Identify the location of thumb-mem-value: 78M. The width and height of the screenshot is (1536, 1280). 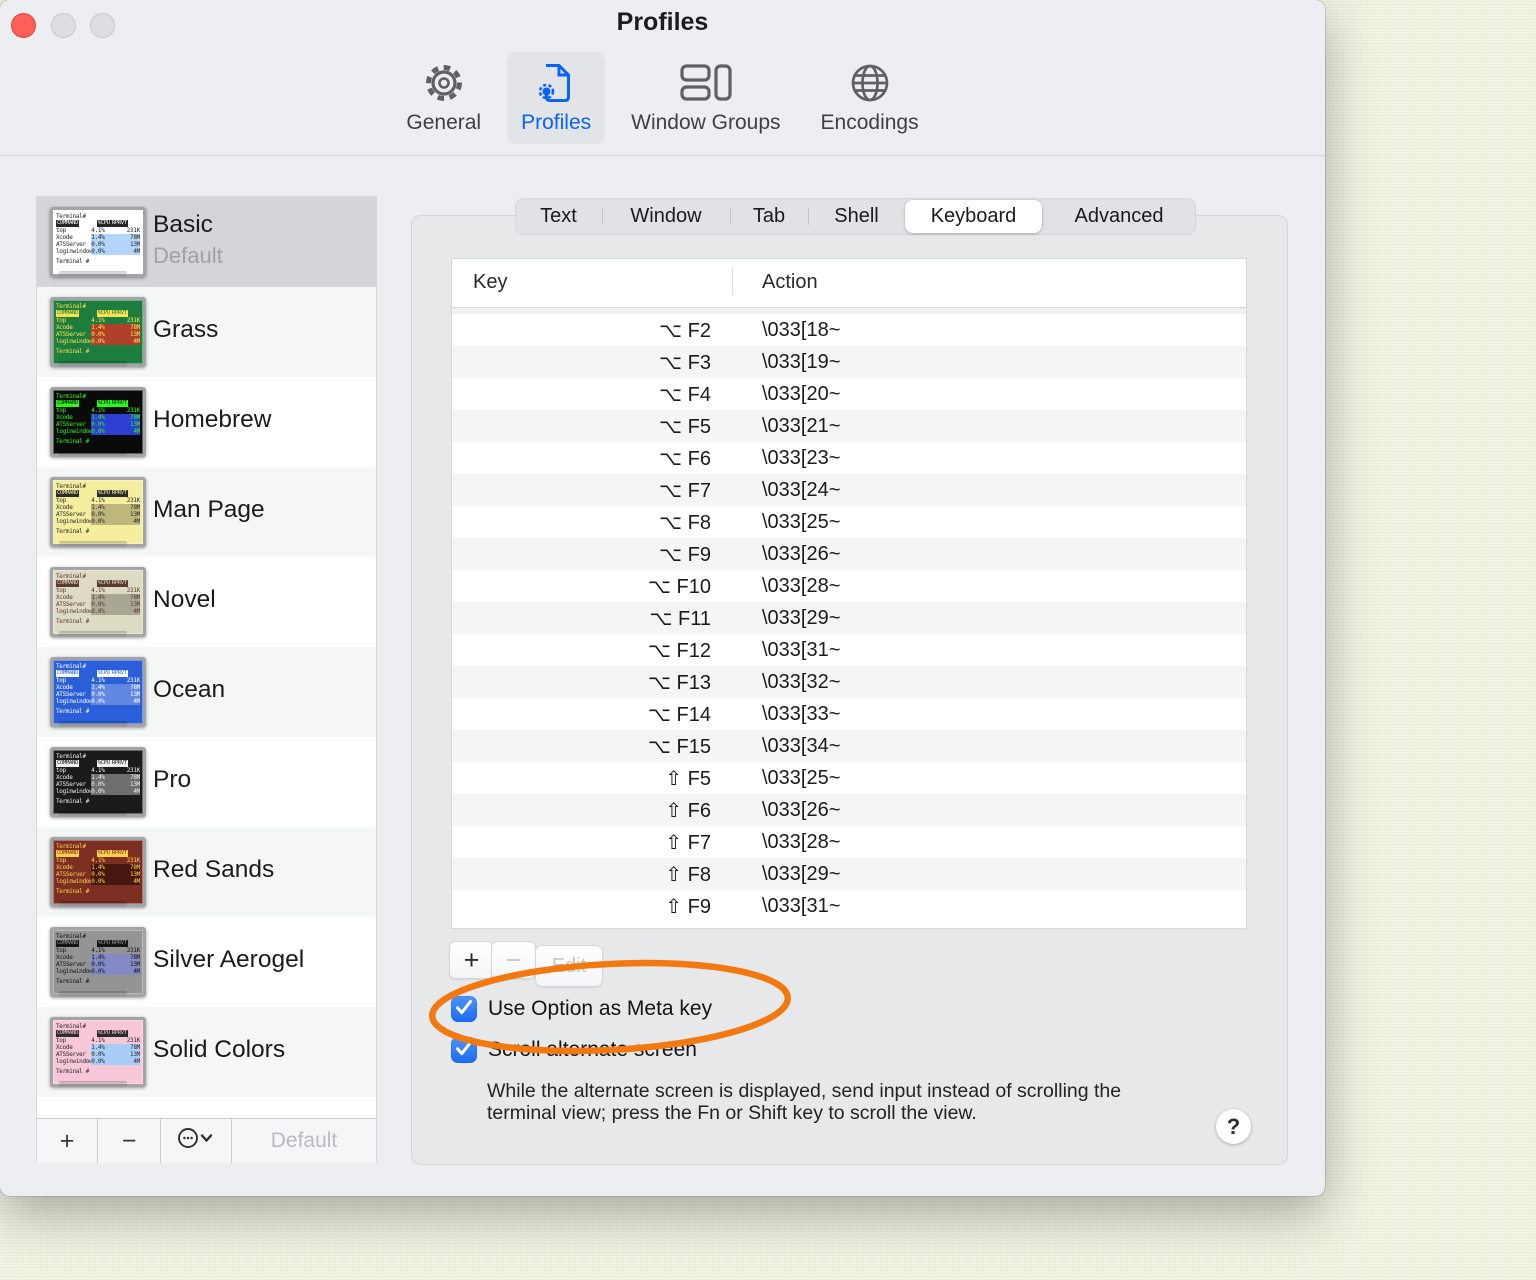
(135, 867).